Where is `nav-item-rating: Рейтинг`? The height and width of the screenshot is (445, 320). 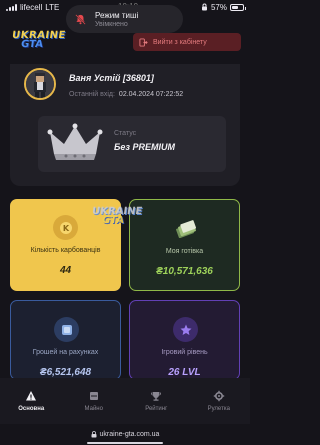 nav-item-rating: Рейтинг is located at coordinates (156, 401).